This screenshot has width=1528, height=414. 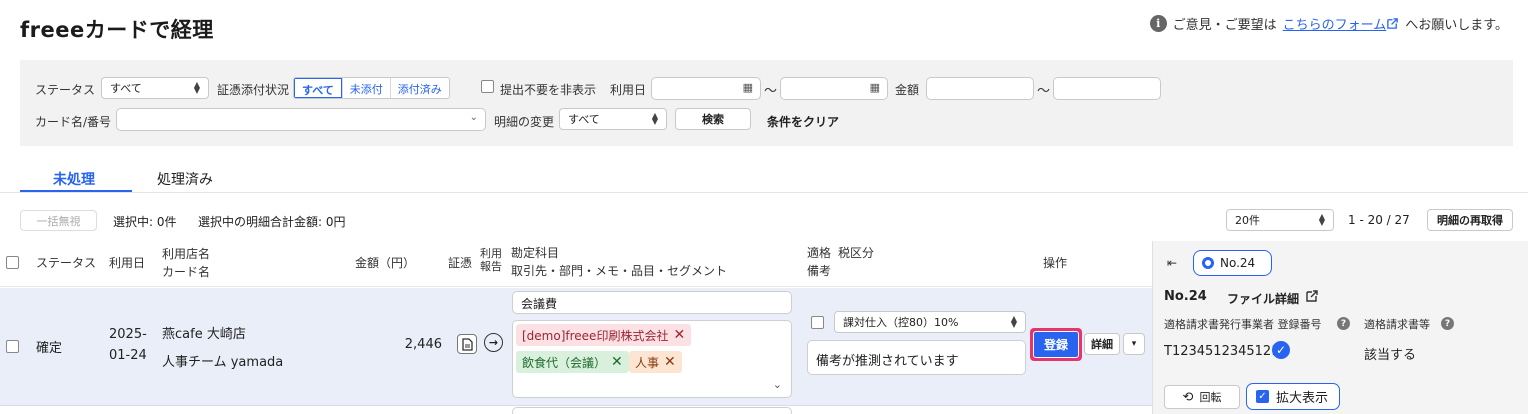 I want to click on amount-range-tilde: 〜, so click(x=1044, y=91).